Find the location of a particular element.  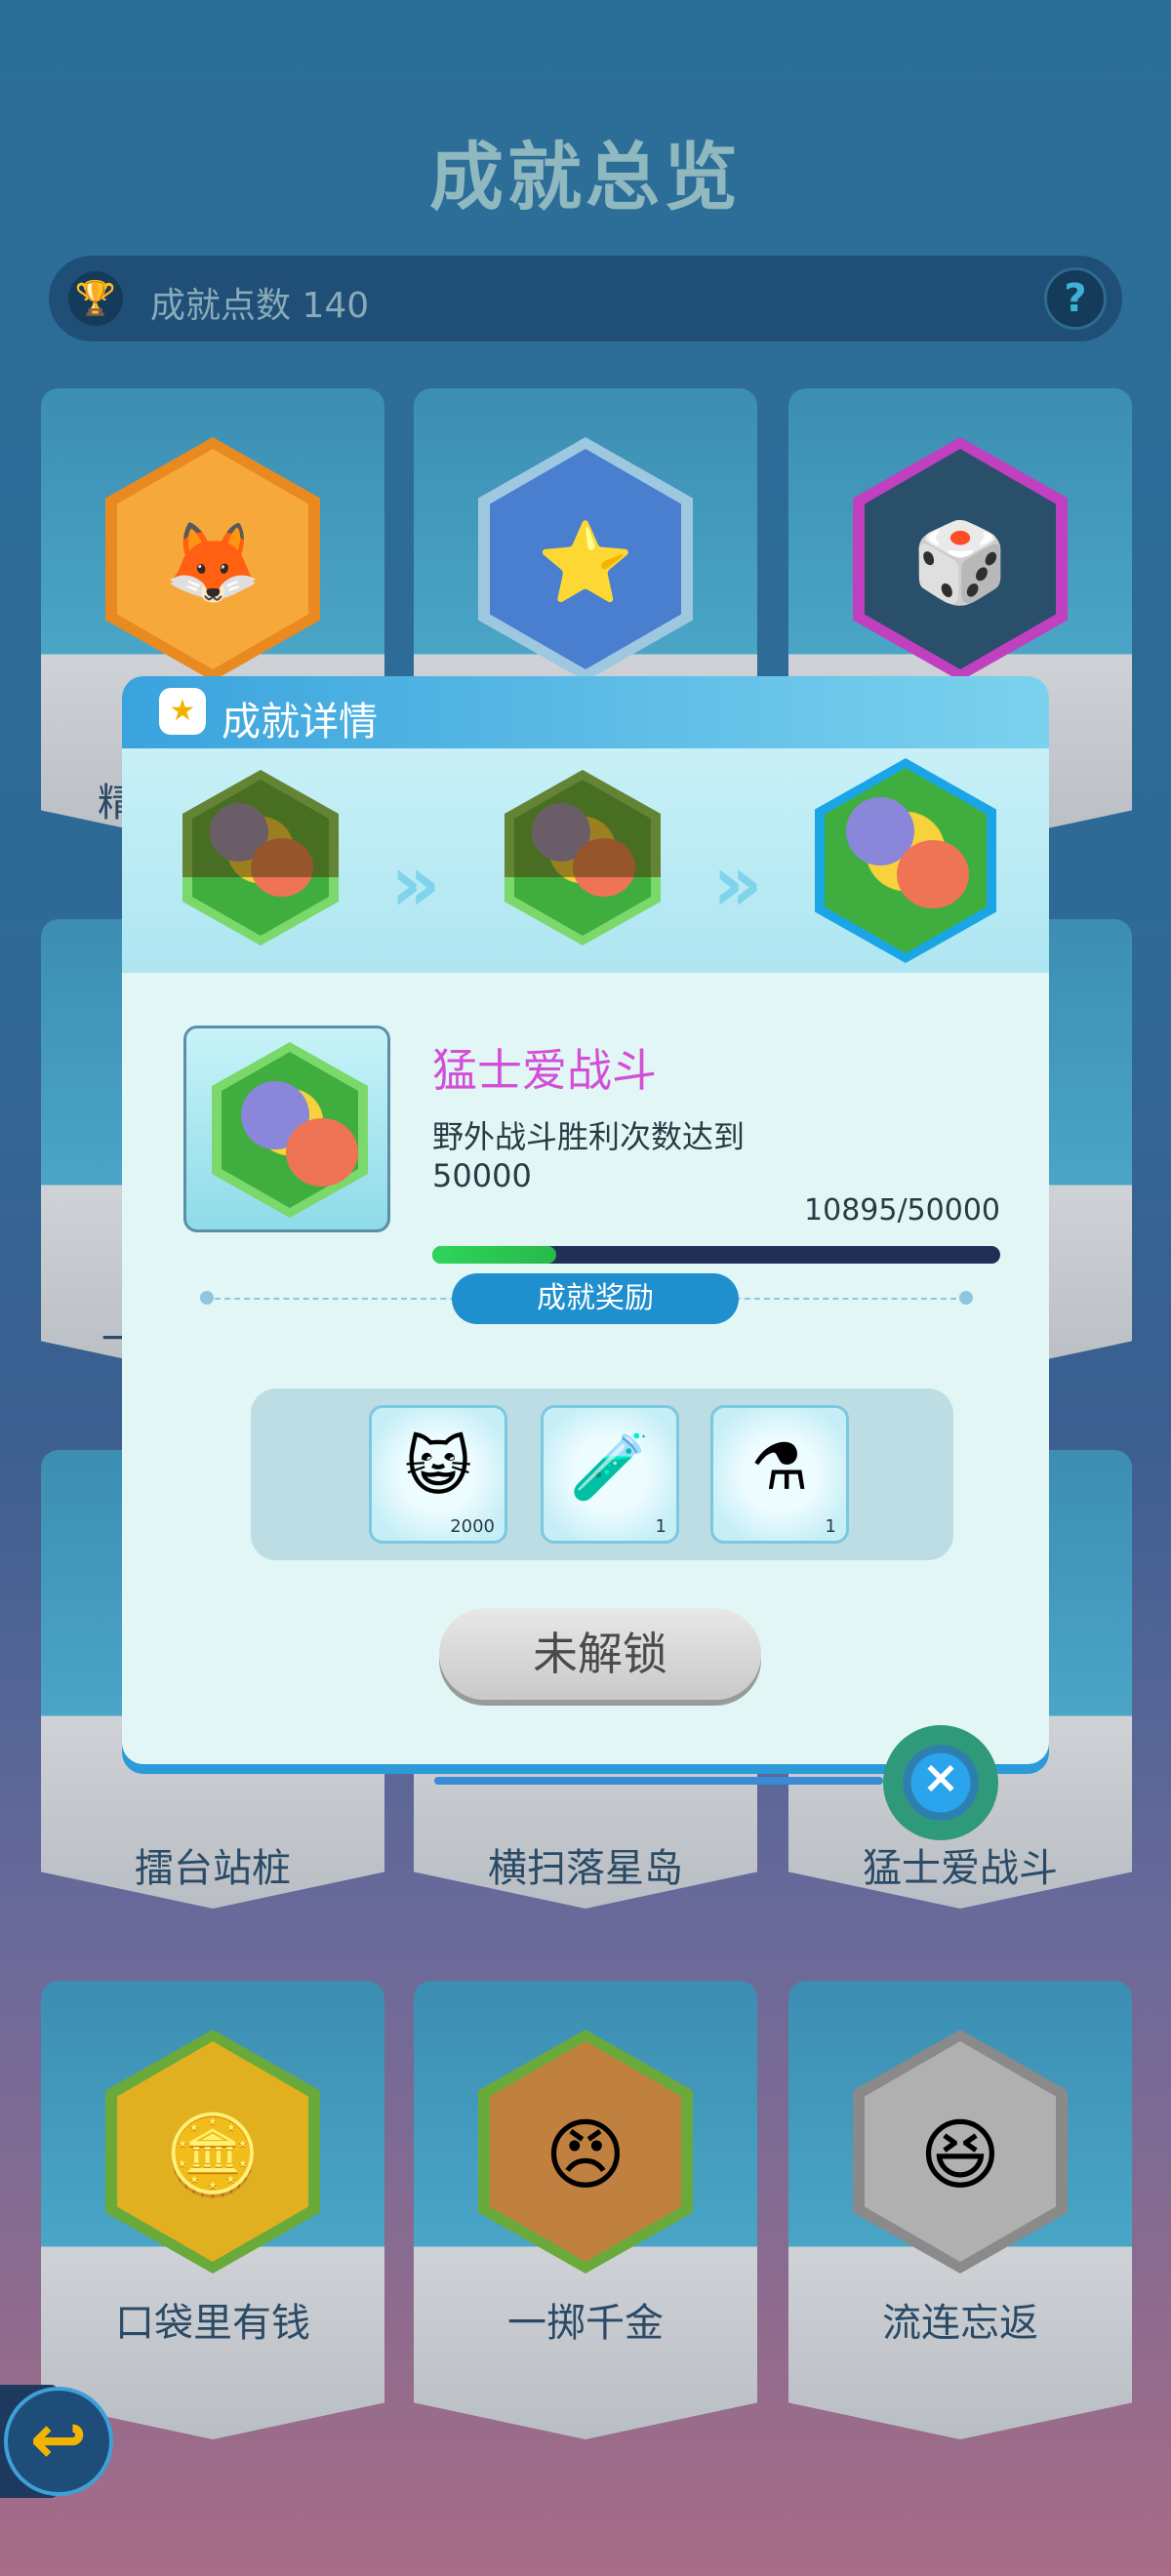

achievement-card: 😠 一掷千金 is located at coordinates (585, 2210).